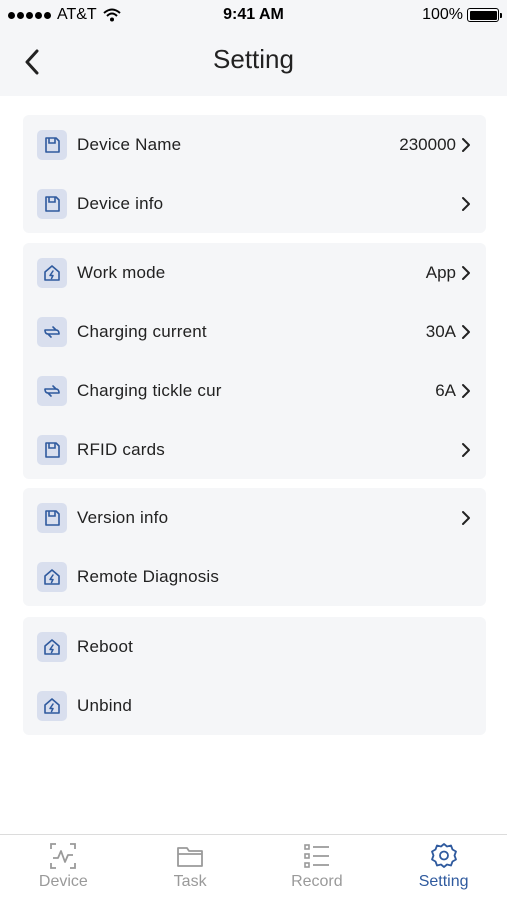 Image resolution: width=507 pixels, height=900 pixels. What do you see at coordinates (105, 646) in the screenshot?
I see `row-label: Reboot` at bounding box center [105, 646].